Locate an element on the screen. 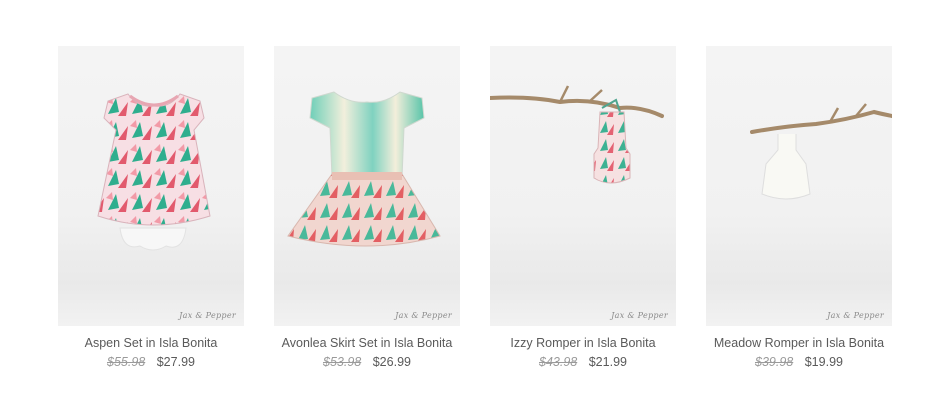 Image resolution: width=943 pixels, height=406 pixels. original-price: $43.98 is located at coordinates (558, 362).